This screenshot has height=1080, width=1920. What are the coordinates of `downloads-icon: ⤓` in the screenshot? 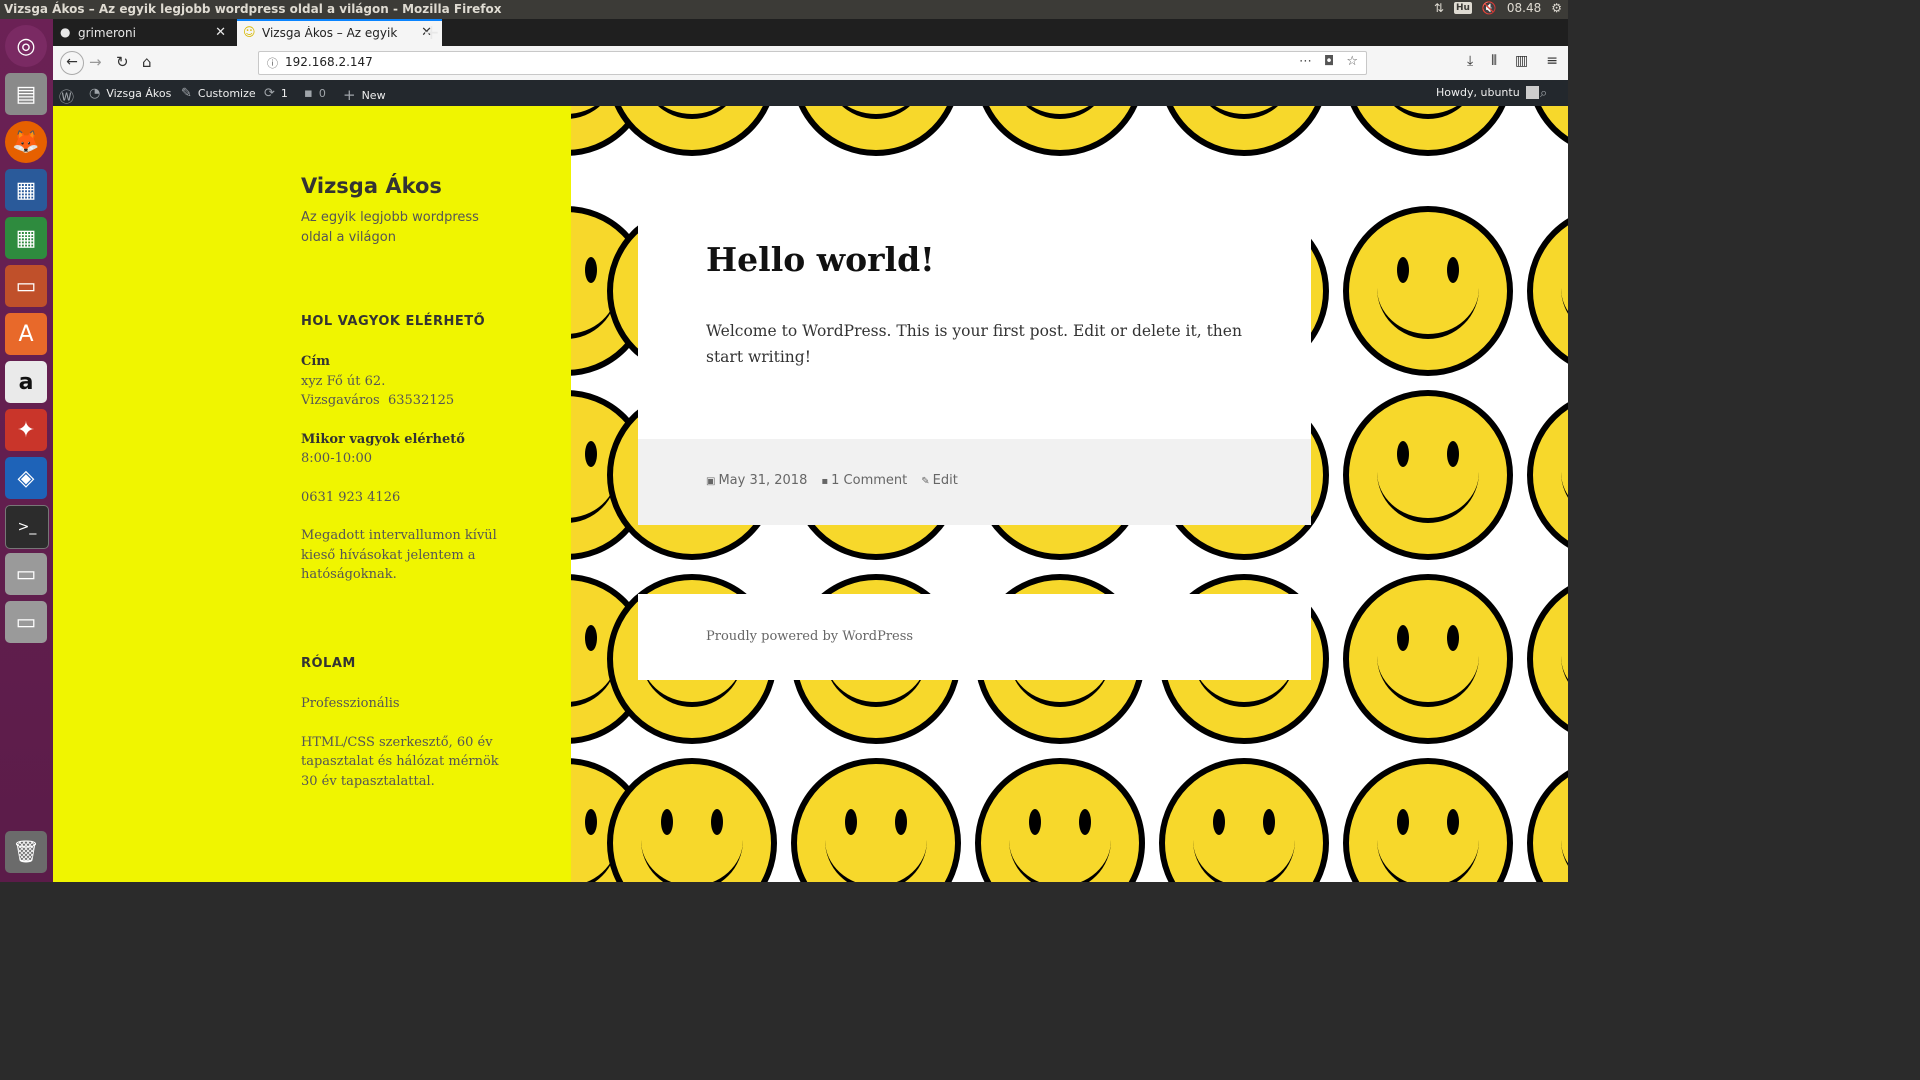 It's located at (1470, 61).